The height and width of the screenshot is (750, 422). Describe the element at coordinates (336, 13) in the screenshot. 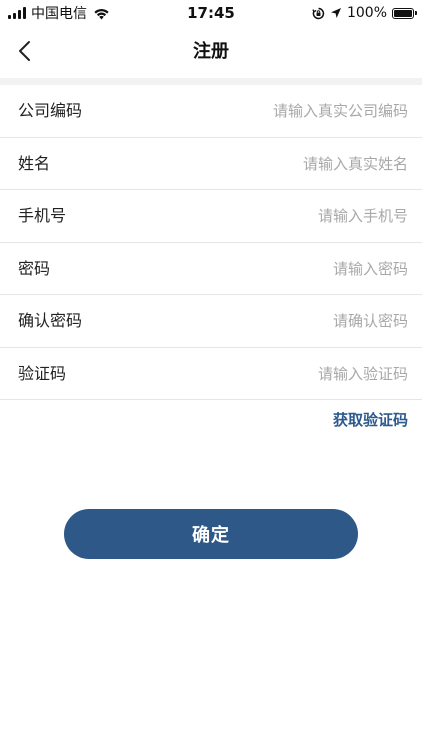

I see `location-arrow-icon` at that location.